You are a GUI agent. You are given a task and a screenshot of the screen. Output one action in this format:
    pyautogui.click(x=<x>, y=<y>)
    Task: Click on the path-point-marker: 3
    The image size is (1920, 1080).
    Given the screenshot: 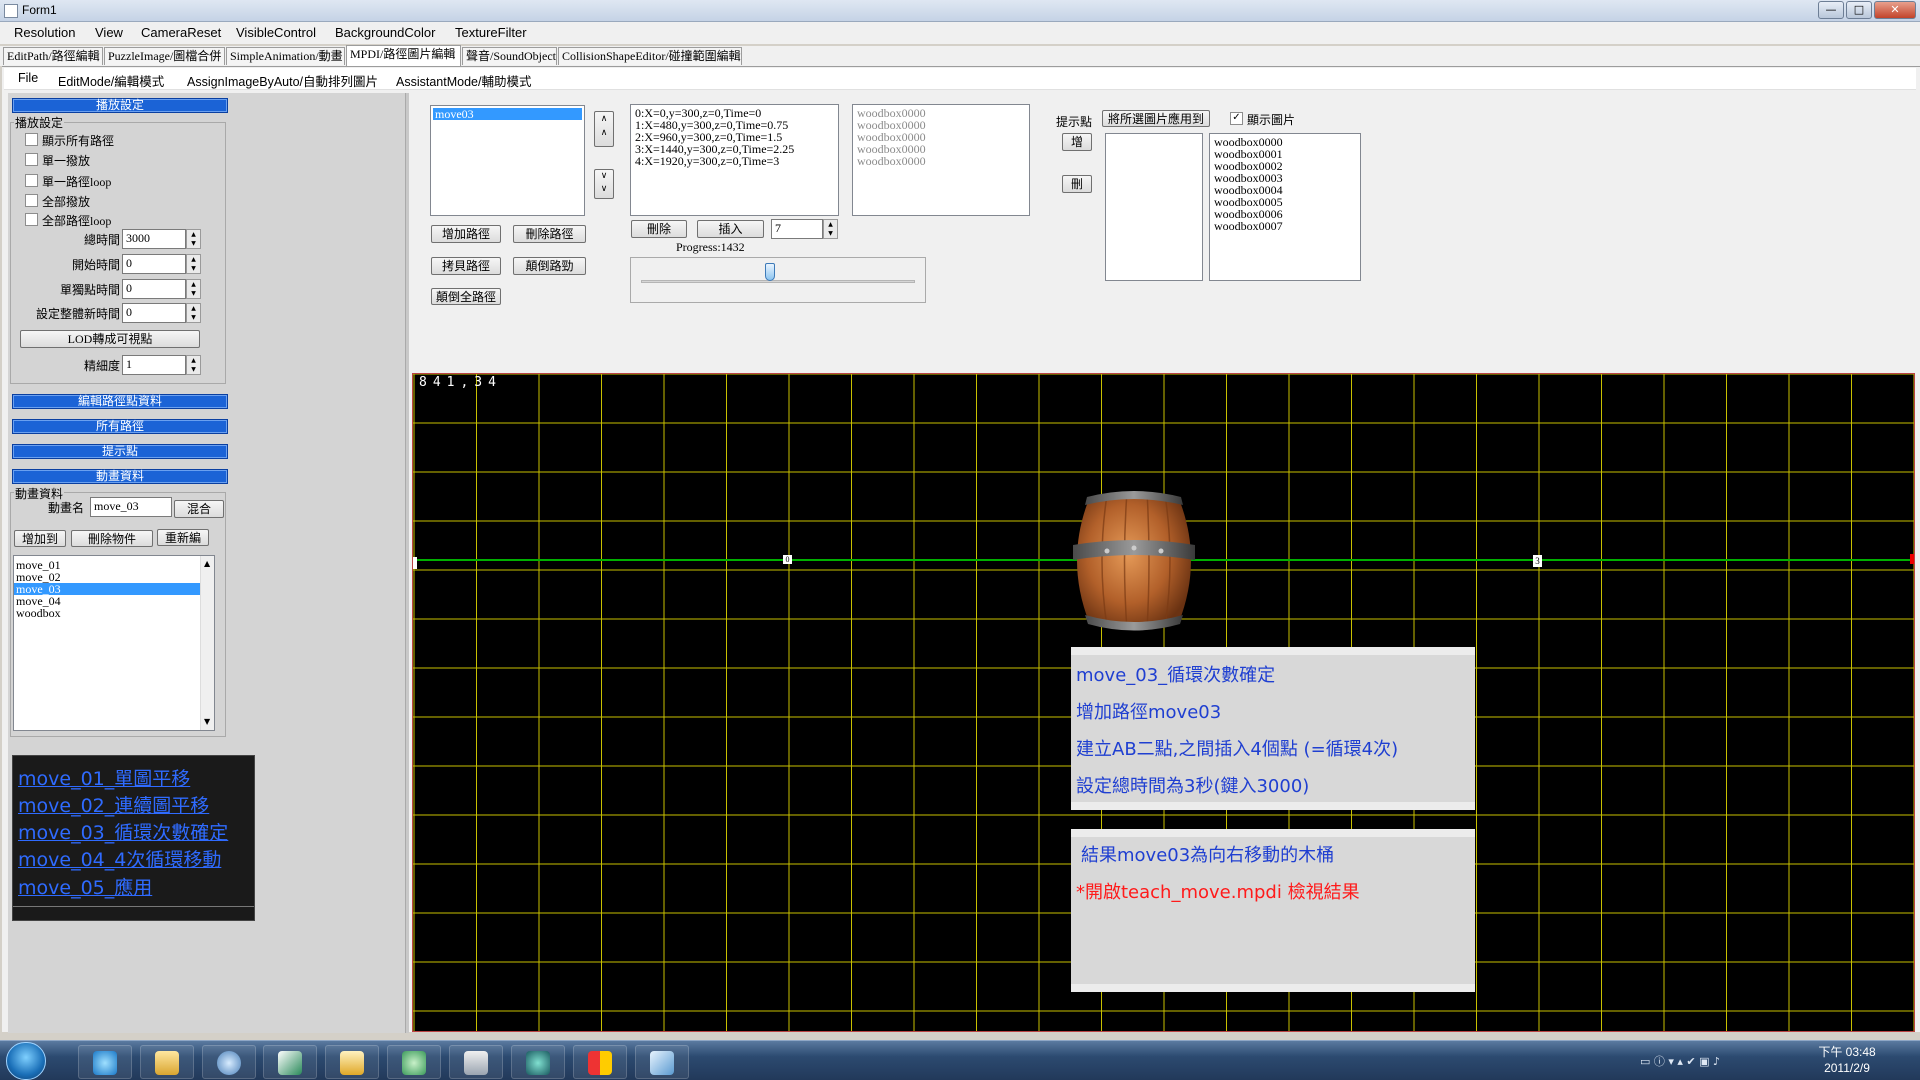 What is the action you would take?
    pyautogui.click(x=1537, y=561)
    